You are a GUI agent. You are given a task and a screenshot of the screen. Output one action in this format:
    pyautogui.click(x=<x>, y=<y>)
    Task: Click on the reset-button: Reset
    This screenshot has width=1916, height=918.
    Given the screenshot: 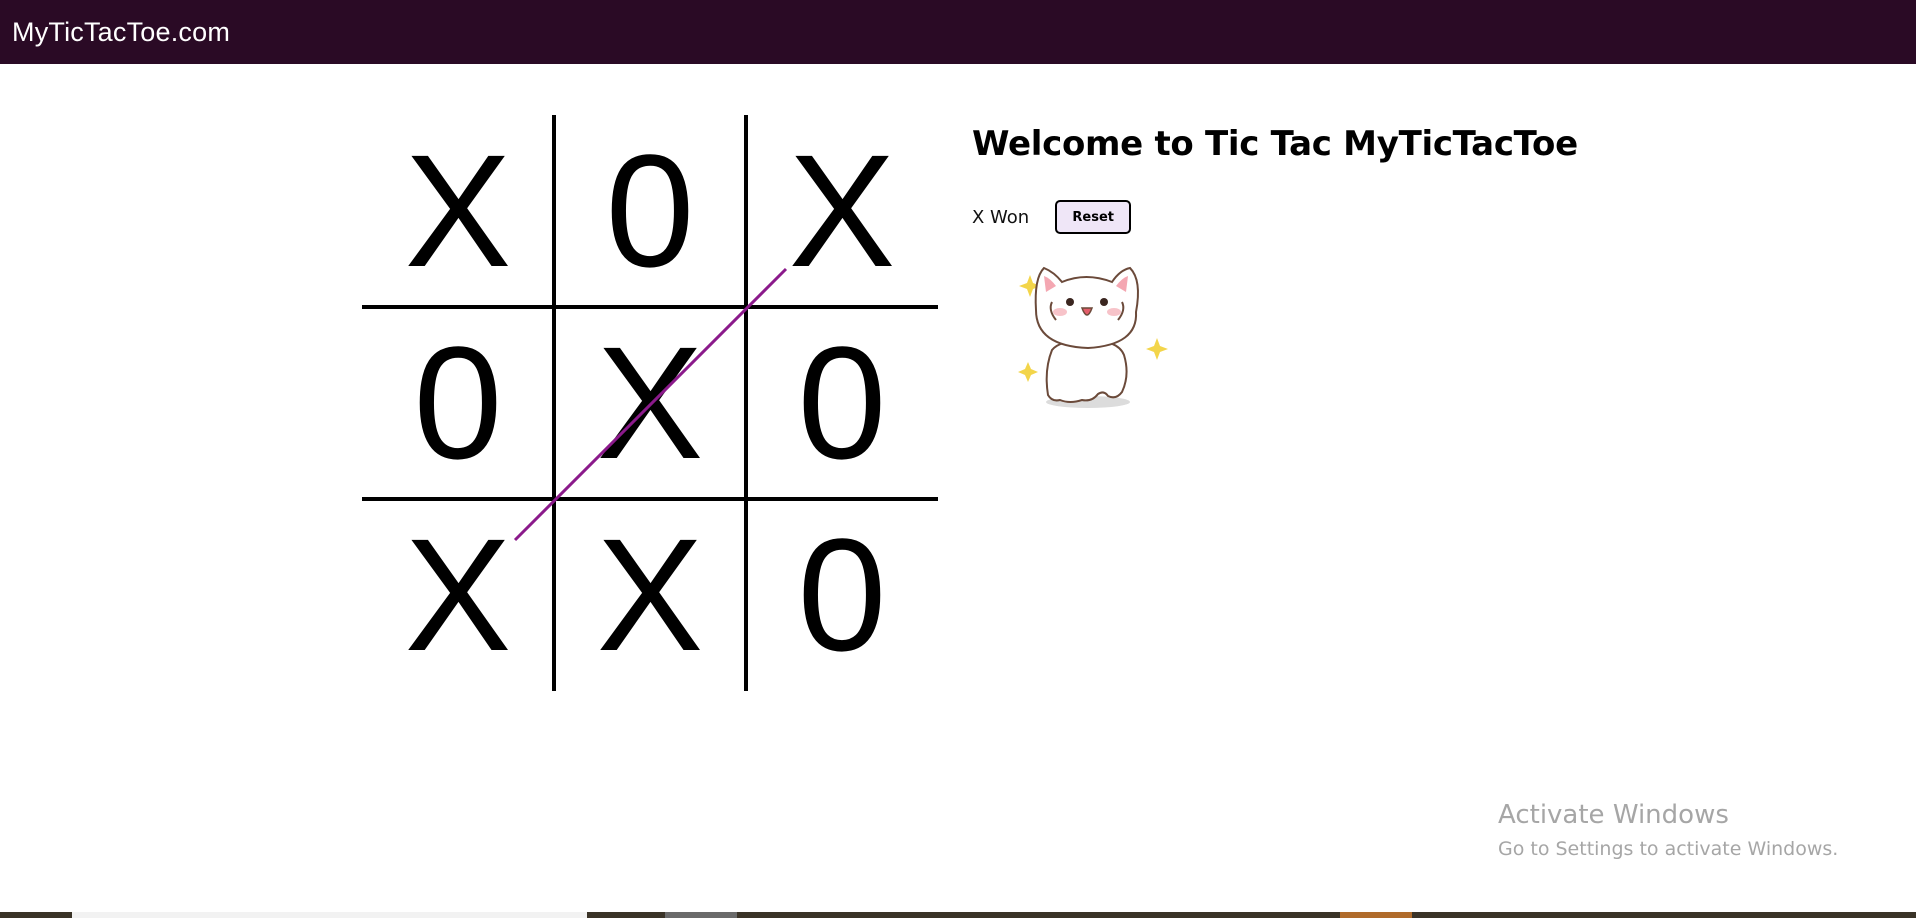 What is the action you would take?
    pyautogui.click(x=1093, y=217)
    